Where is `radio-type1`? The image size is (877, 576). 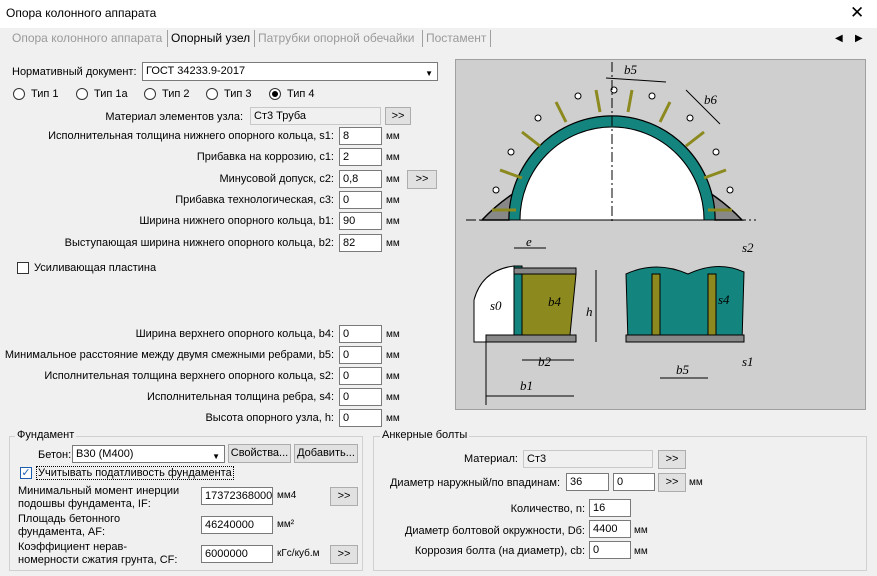 radio-type1 is located at coordinates (19, 94).